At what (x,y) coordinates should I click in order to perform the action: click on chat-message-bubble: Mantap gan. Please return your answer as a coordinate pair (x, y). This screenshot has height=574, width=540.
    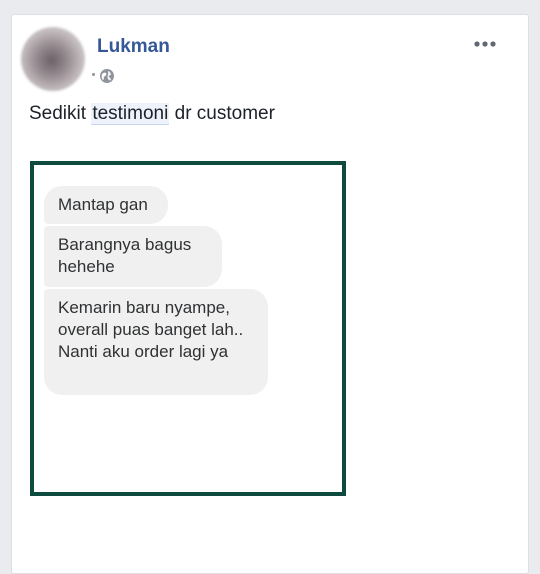
    Looking at the image, I should click on (106, 205).